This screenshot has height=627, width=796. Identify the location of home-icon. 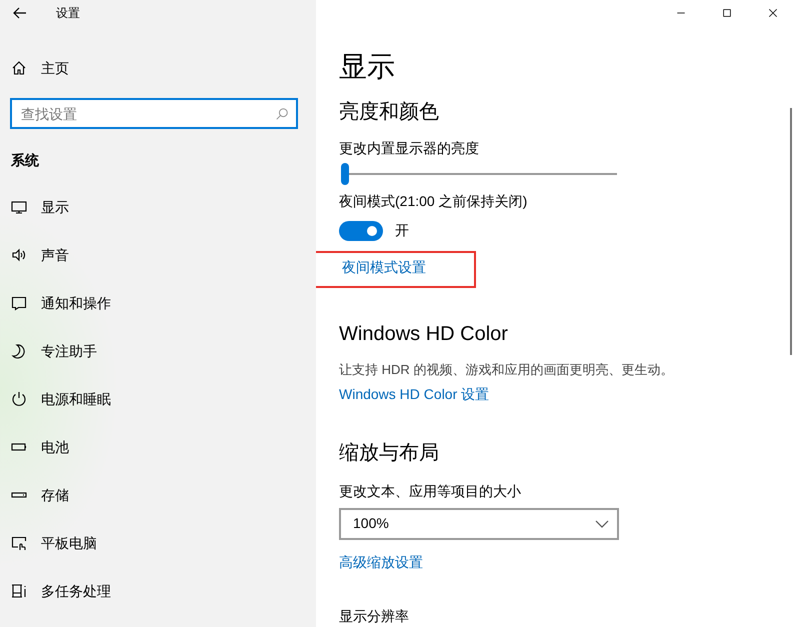
(19, 68).